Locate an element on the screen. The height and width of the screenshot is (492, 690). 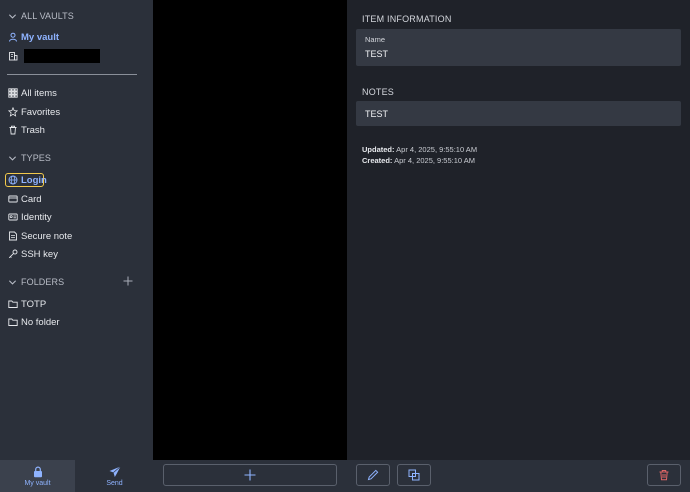
clone-icon is located at coordinates (414, 475).